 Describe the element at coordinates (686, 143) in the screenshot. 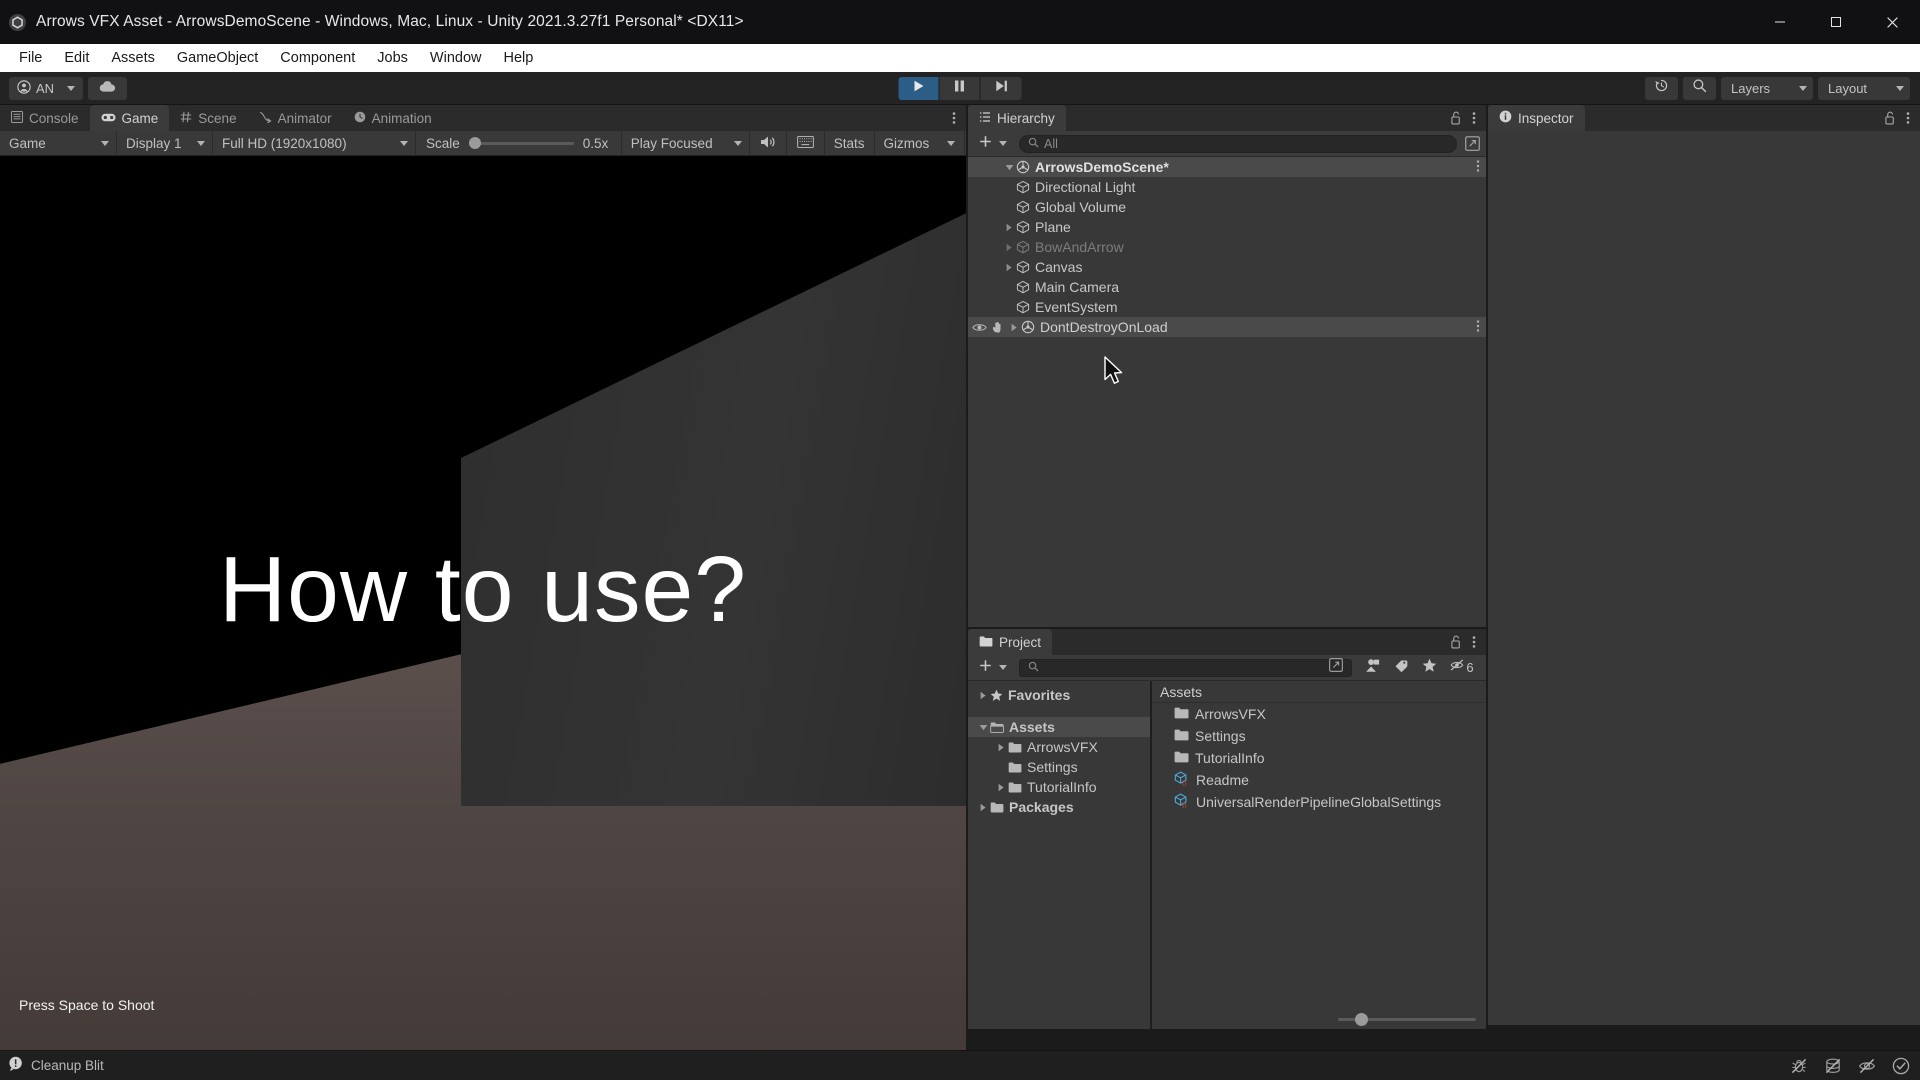

I see `play-mode-dropdown: Play Focused` at that location.